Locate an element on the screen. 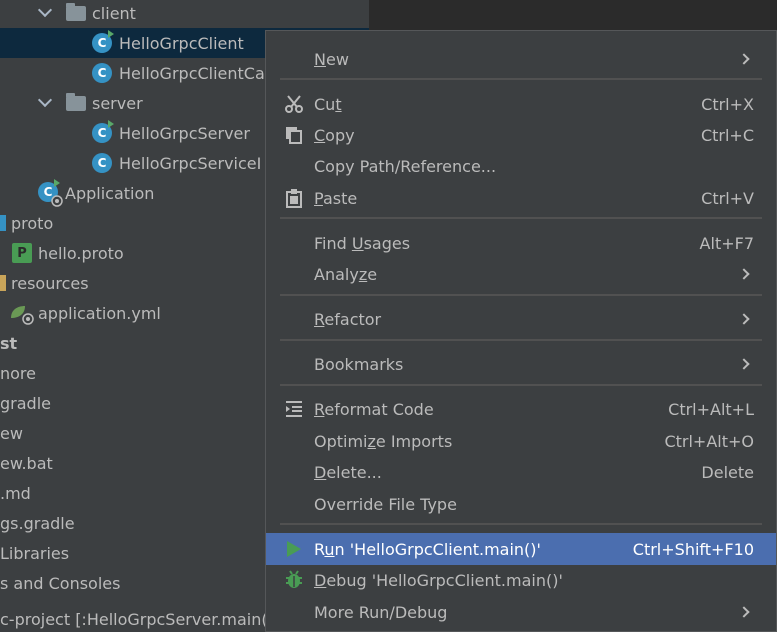  menu-item-label: Run 'HelloGrpcClient.main()' is located at coordinates (427, 549).